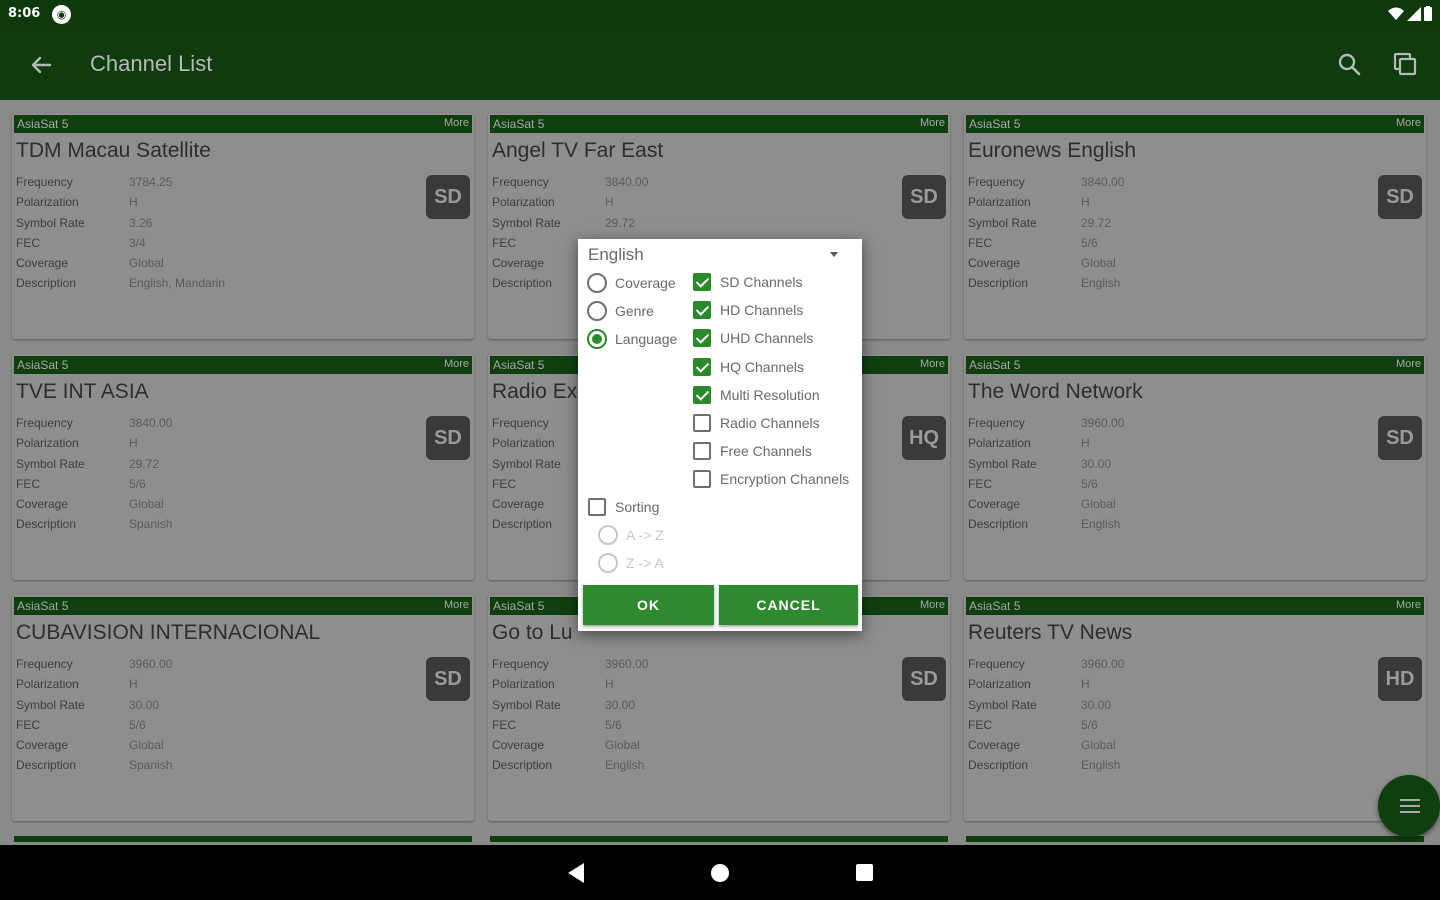 This screenshot has width=1440, height=900. I want to click on quality-badge: SD, so click(448, 197).